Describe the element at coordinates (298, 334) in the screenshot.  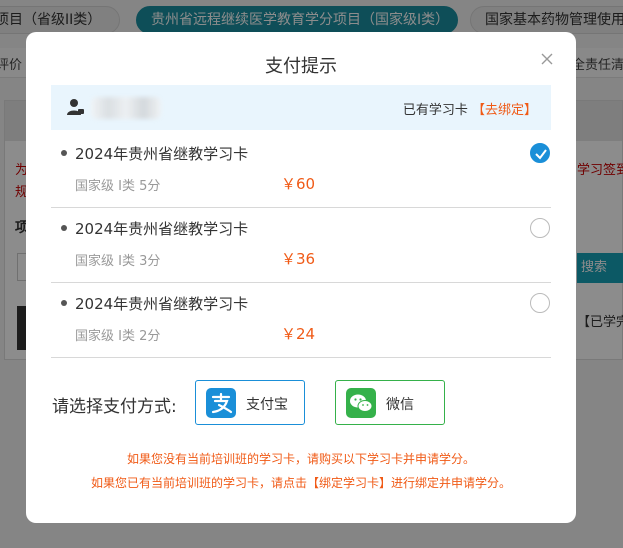
I see `card-price: ￥24` at that location.